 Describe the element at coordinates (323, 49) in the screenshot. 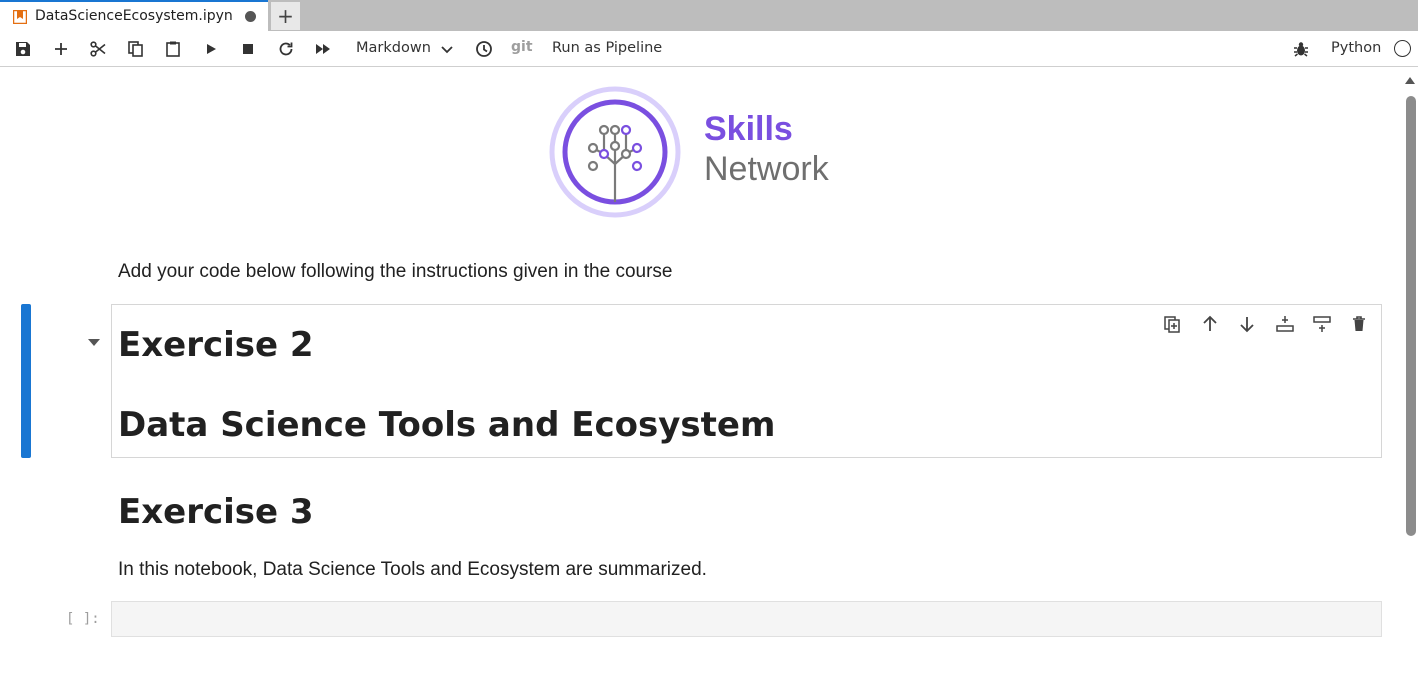

I see `fast-forward-icon` at that location.